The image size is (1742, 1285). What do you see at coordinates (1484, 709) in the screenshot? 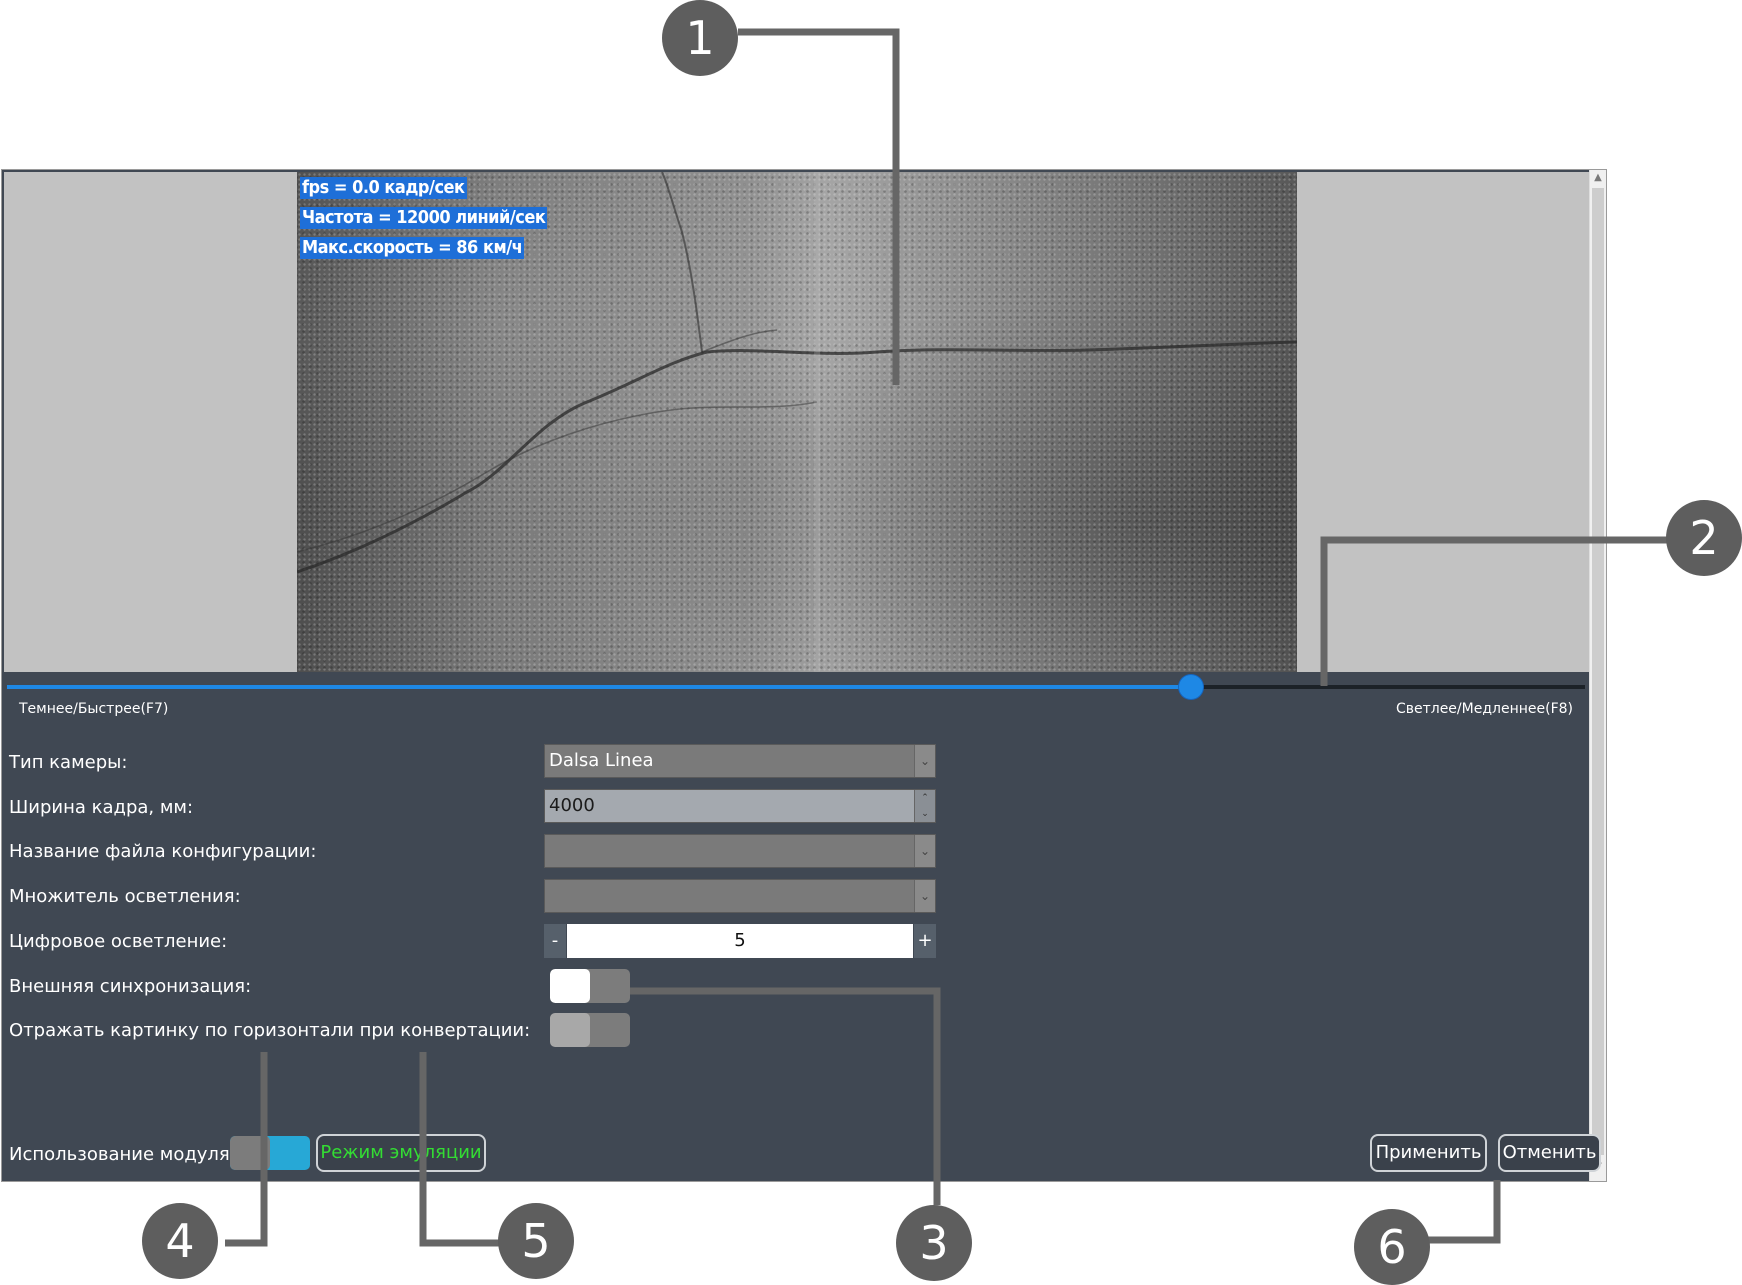
I see `slider-right-label: Светлее/Медленнее(F8)` at bounding box center [1484, 709].